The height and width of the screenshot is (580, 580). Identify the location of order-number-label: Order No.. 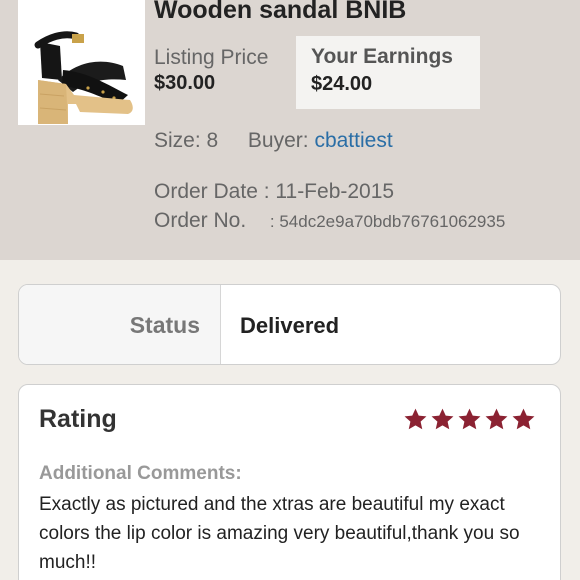
(200, 220).